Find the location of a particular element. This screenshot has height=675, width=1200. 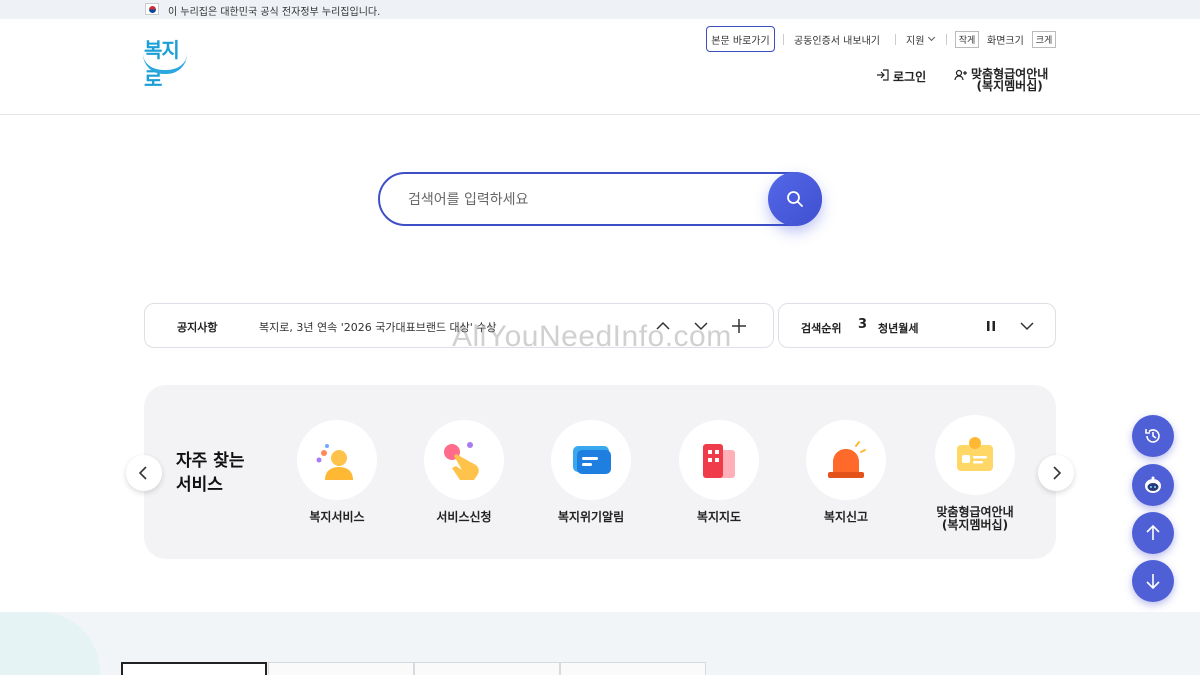

message-icon is located at coordinates (591, 460).